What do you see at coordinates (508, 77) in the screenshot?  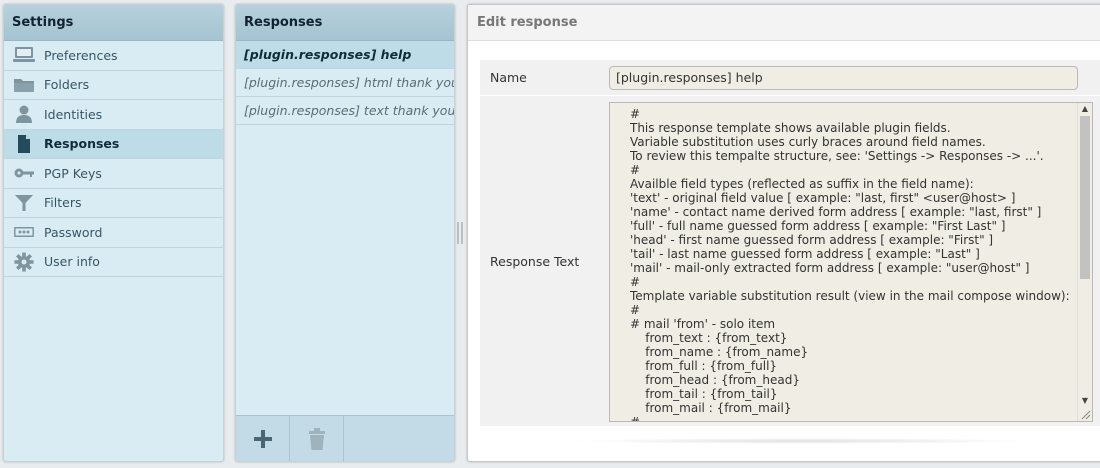 I see `name-label: Name` at bounding box center [508, 77].